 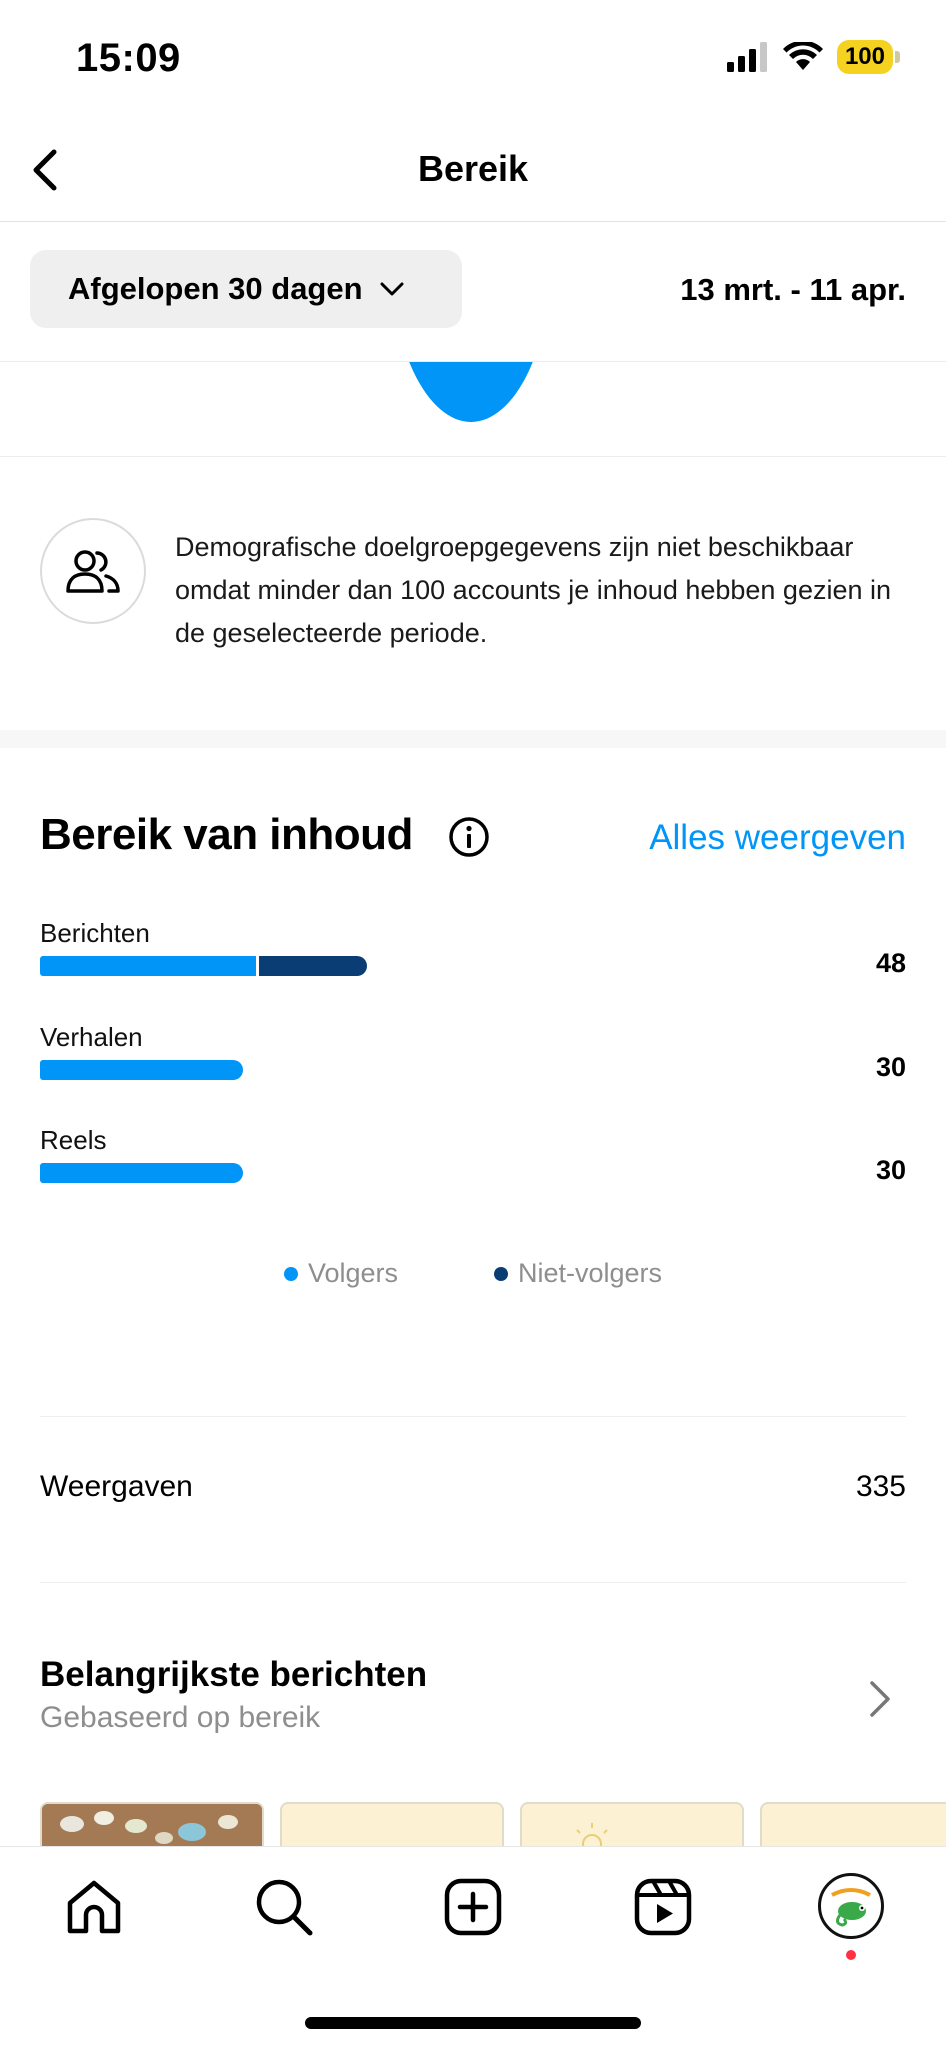 What do you see at coordinates (95, 933) in the screenshot?
I see `bar-label: Berichten` at bounding box center [95, 933].